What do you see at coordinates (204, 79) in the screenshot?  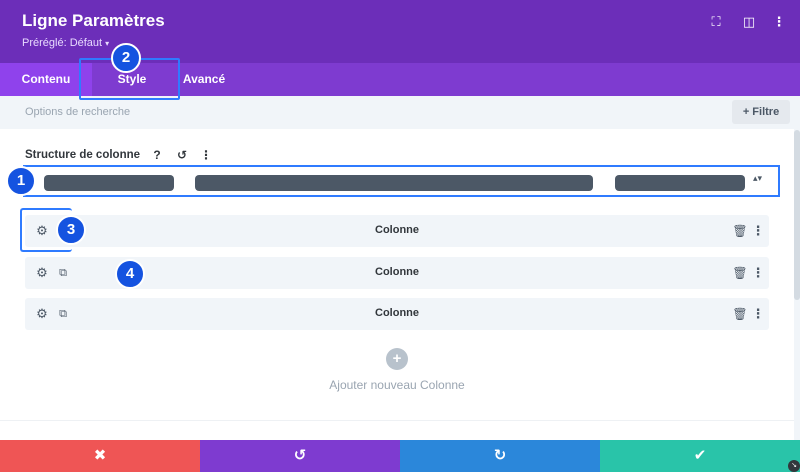 I see `tab-avance: Avancé` at bounding box center [204, 79].